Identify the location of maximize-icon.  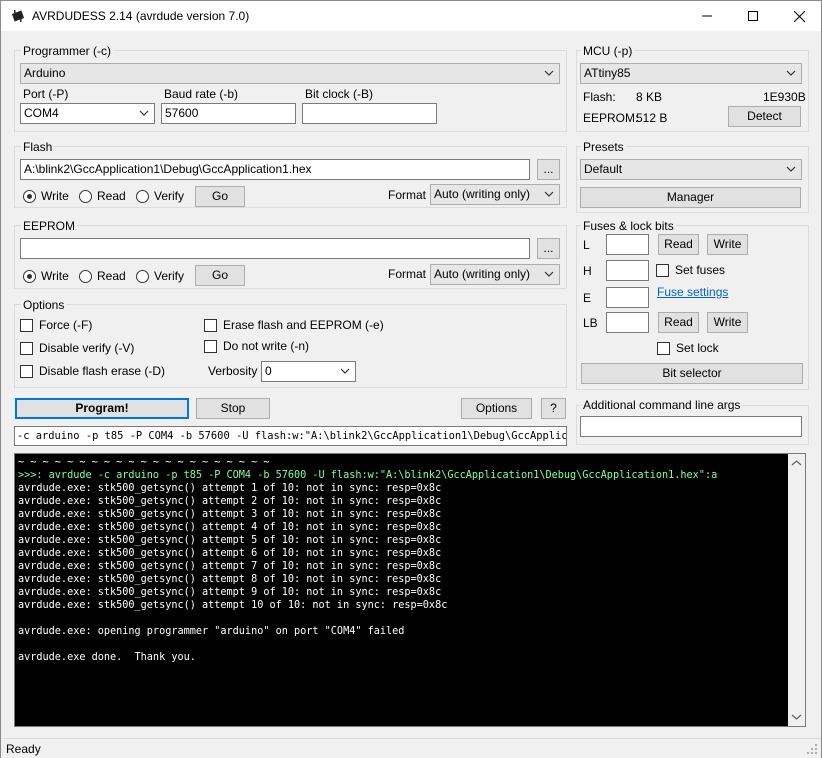
(753, 16).